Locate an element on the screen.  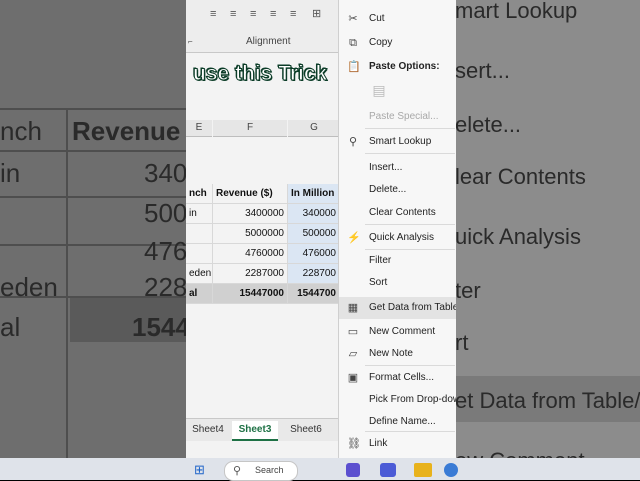
table-total-cell: 15447000 is located at coordinates (250, 294).